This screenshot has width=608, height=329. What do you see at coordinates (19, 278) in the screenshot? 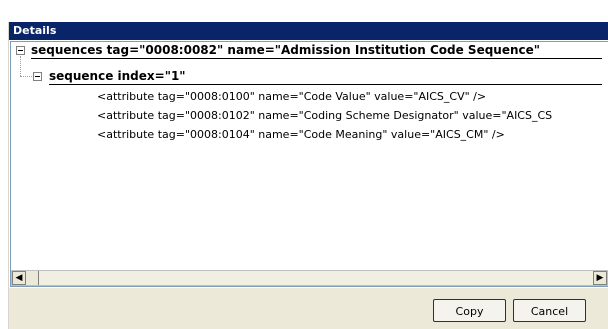
I see `scroll-left-icon: ◀` at bounding box center [19, 278].